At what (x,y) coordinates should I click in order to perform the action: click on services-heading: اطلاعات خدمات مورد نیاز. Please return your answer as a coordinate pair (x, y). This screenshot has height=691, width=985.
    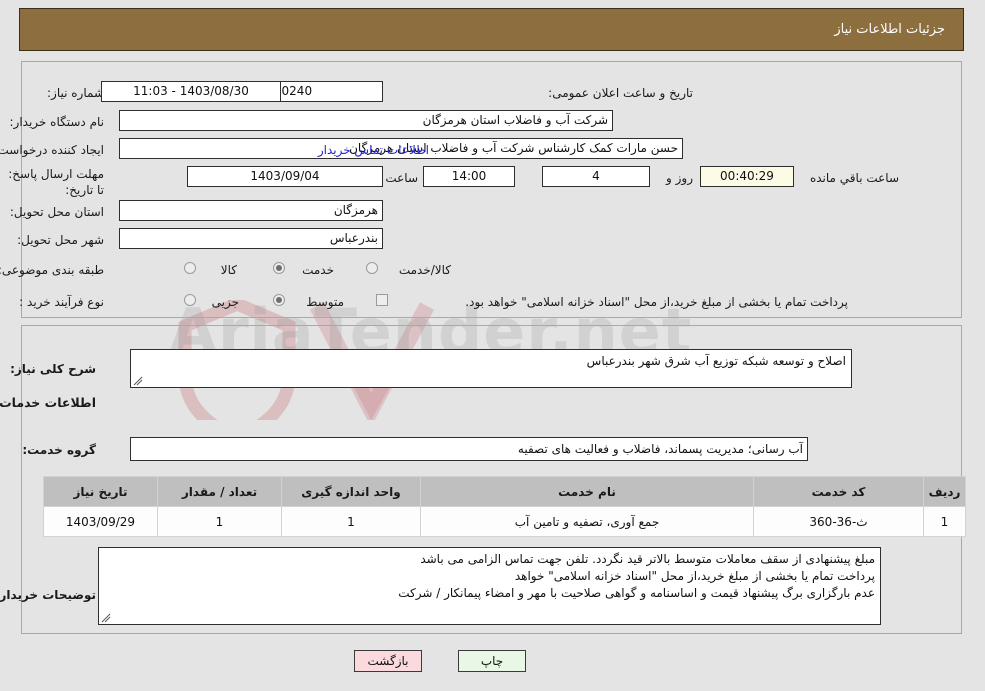
    Looking at the image, I should click on (48, 402).